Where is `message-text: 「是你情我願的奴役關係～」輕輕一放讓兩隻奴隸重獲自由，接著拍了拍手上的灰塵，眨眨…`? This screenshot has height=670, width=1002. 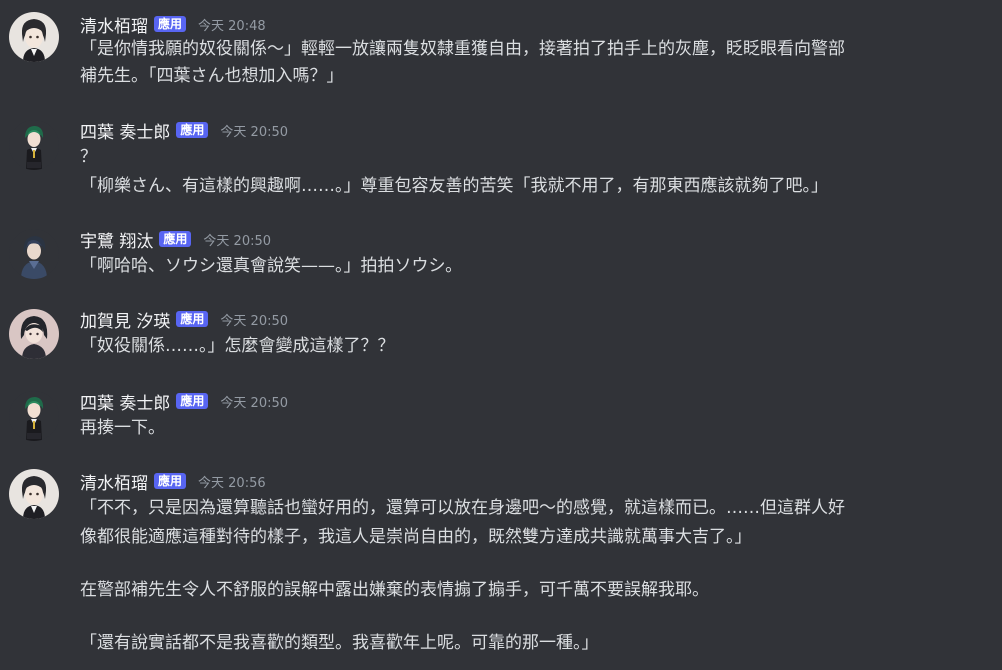
message-text: 「是你情我願的奴役關係～」輕輕一放讓兩隻奴隸重獲自由，接著拍了拍手上的灰塵，眨眨… is located at coordinates (462, 49).